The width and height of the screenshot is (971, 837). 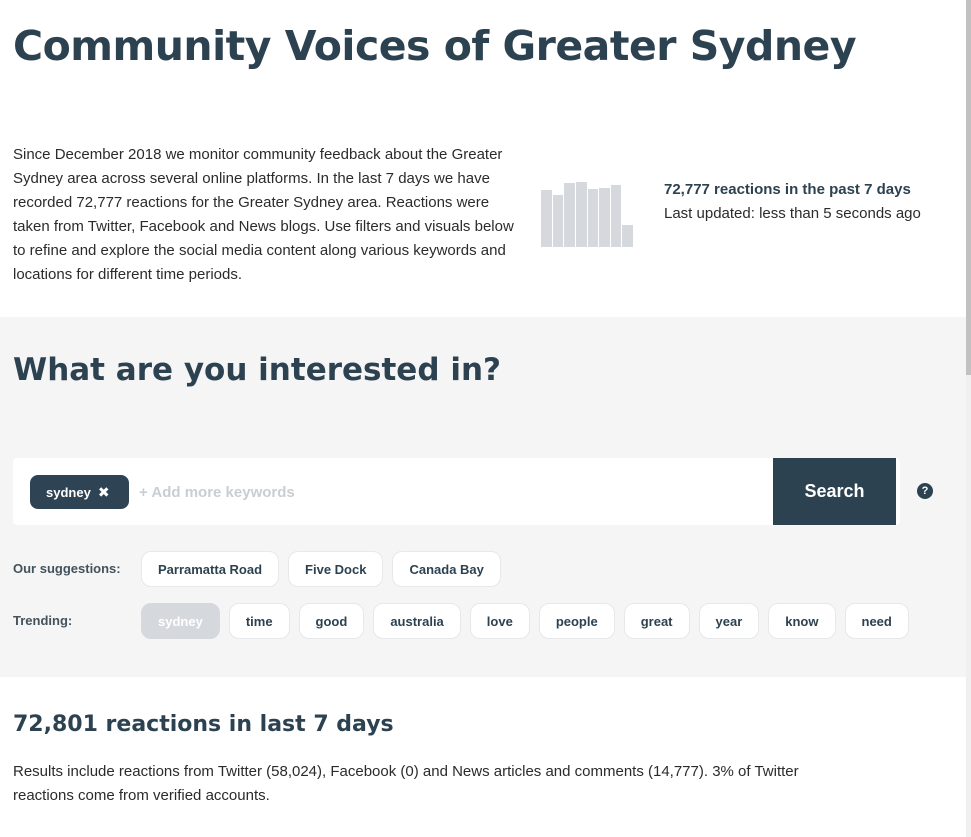 I want to click on suggestion-chip: Parramatta Road, so click(x=210, y=569).